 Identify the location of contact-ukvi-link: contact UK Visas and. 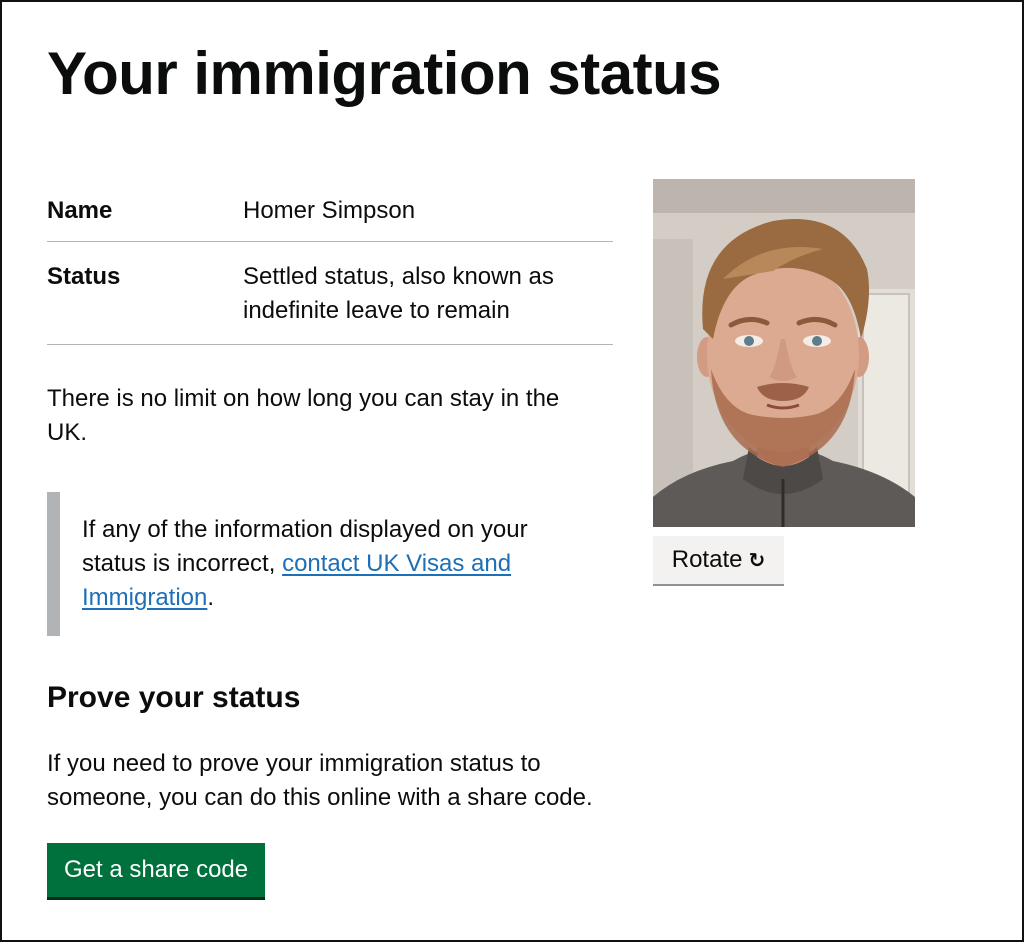
(396, 563).